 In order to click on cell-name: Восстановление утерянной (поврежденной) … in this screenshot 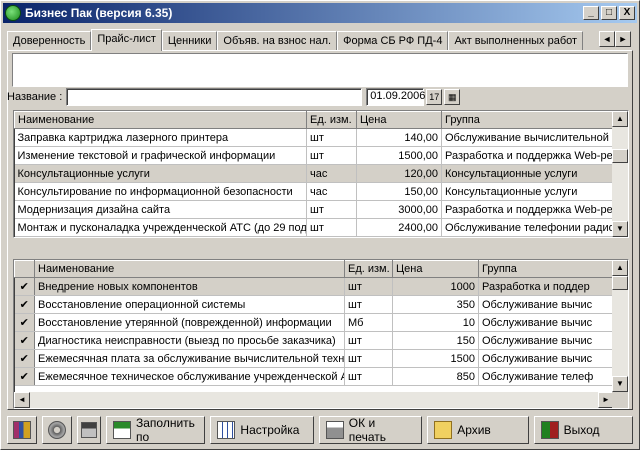, I will do `click(189, 322)`.